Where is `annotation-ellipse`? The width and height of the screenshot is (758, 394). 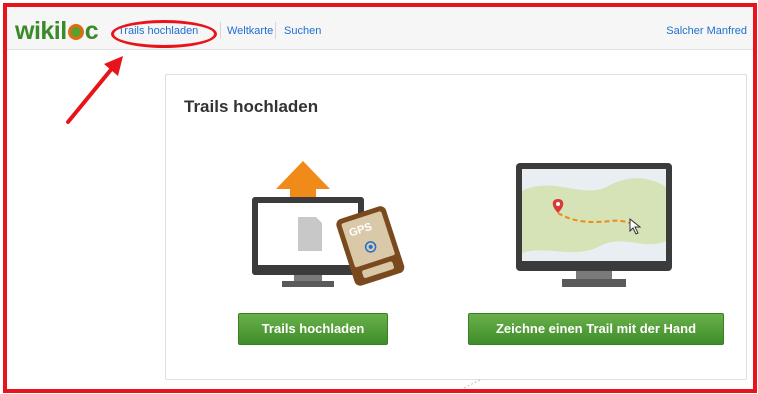
annotation-ellipse is located at coordinates (164, 34).